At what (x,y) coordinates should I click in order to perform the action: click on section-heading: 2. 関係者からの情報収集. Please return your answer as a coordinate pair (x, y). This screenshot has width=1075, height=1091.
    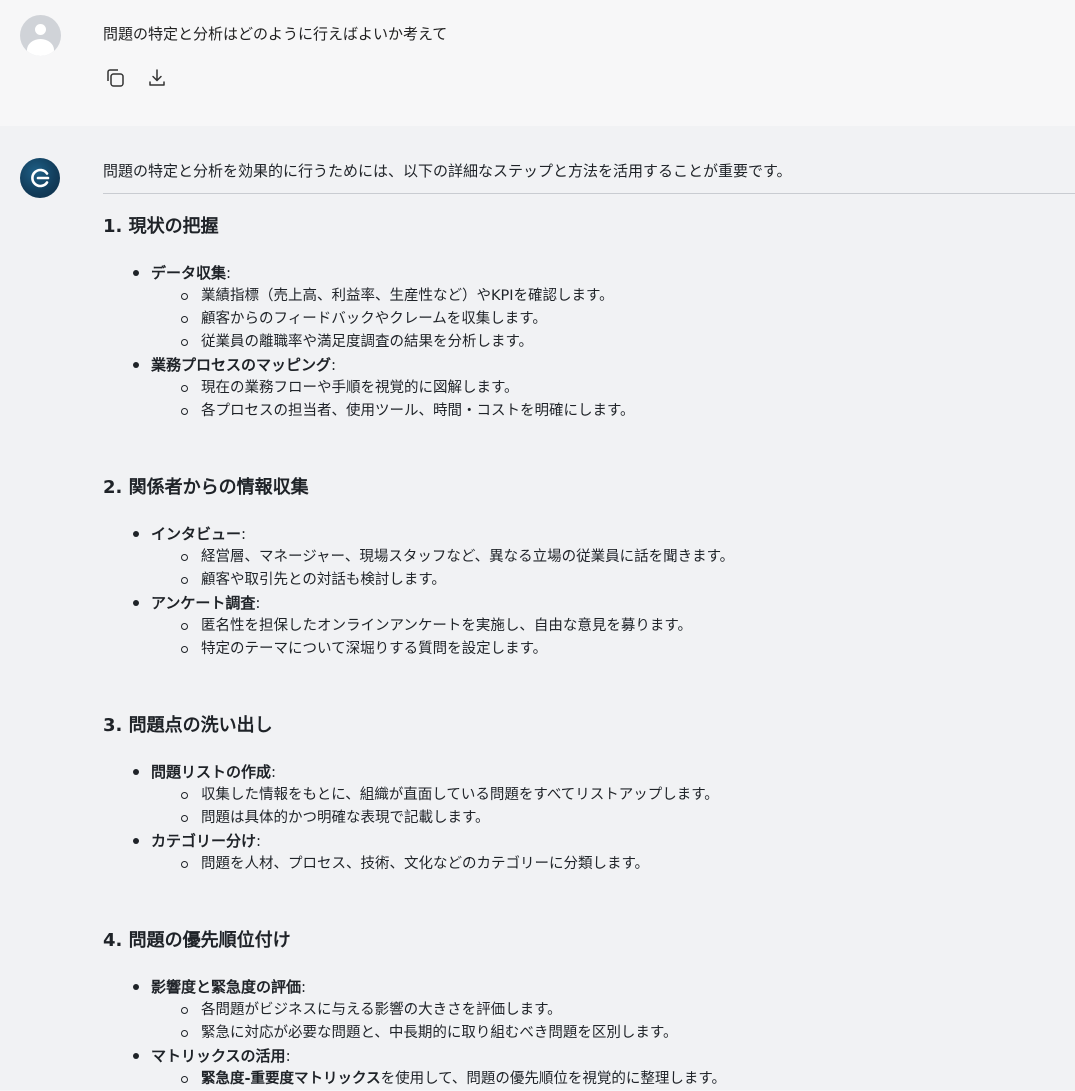
    Looking at the image, I should click on (206, 487).